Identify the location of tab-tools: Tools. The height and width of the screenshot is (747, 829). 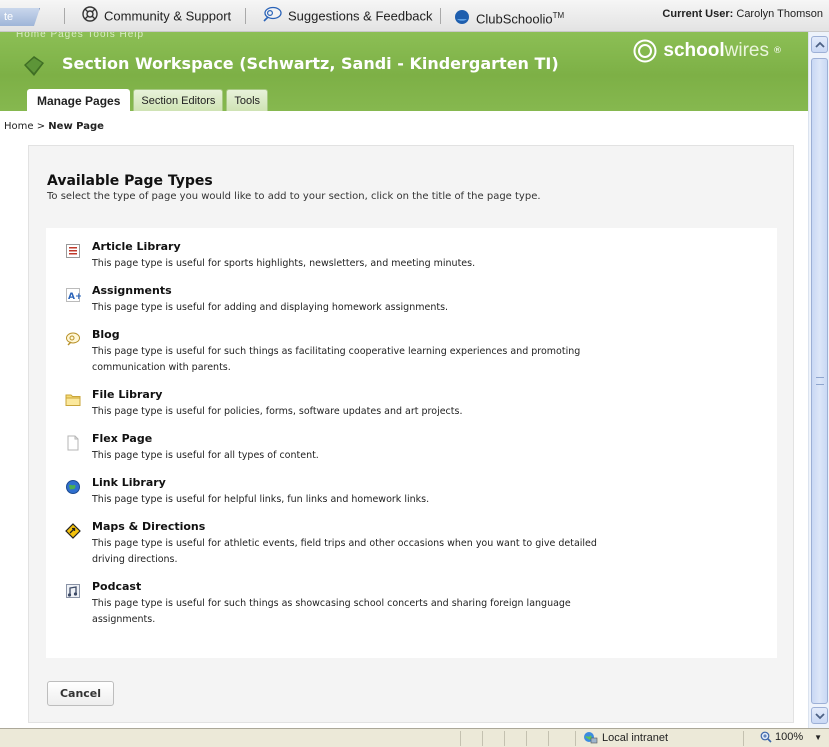
(247, 100).